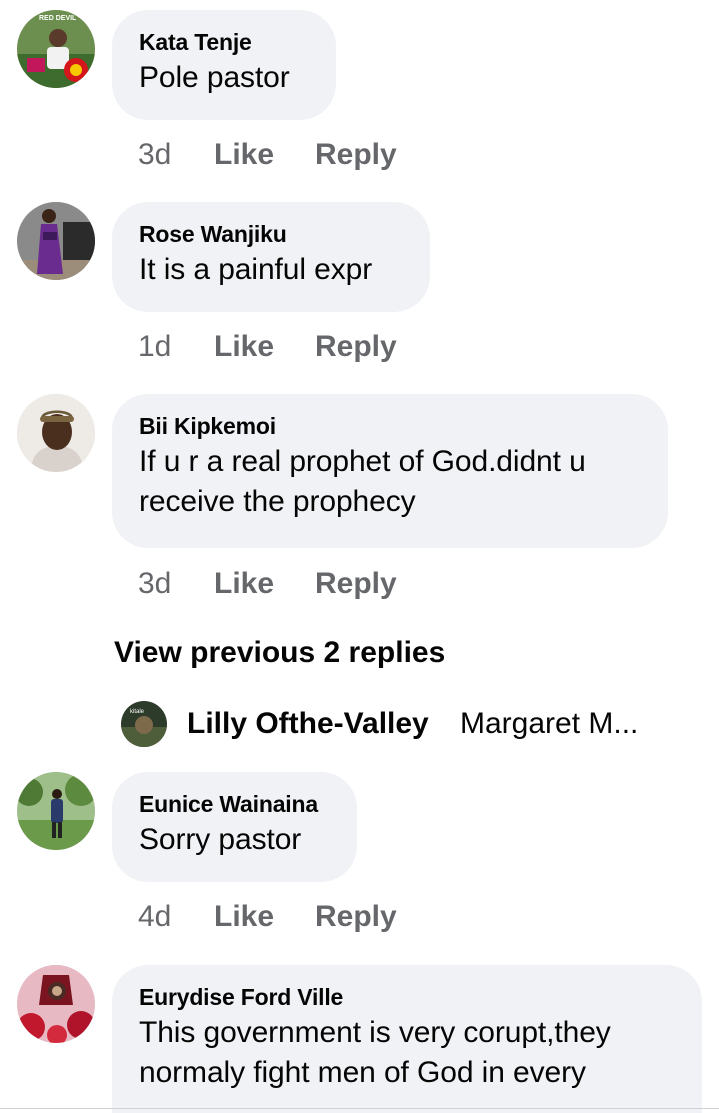 The width and height of the screenshot is (719, 1113). I want to click on avatar-image: RED DEVIL, so click(56, 49).